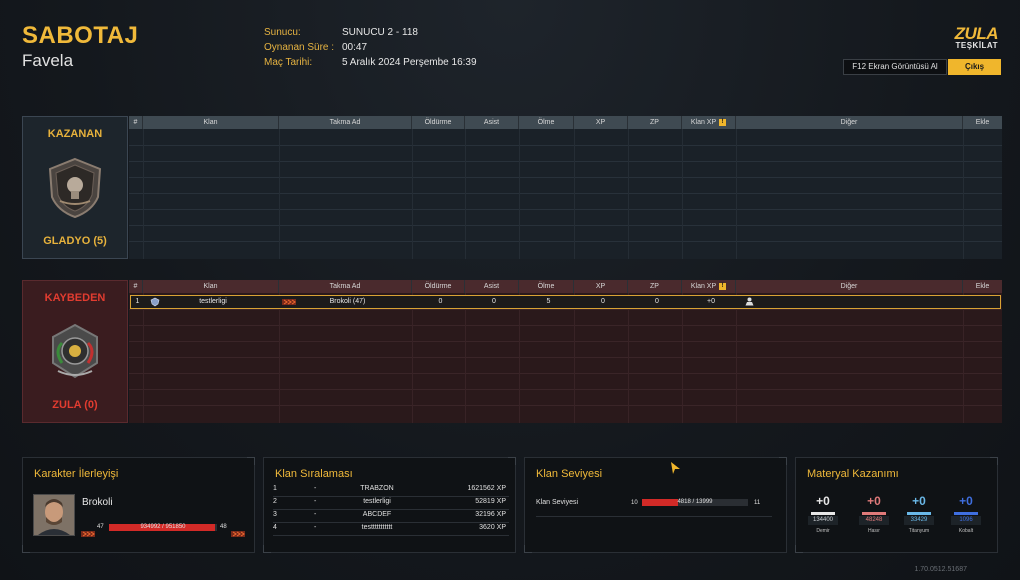  What do you see at coordinates (711, 301) in the screenshot?
I see `row-clanxp: +0` at bounding box center [711, 301].